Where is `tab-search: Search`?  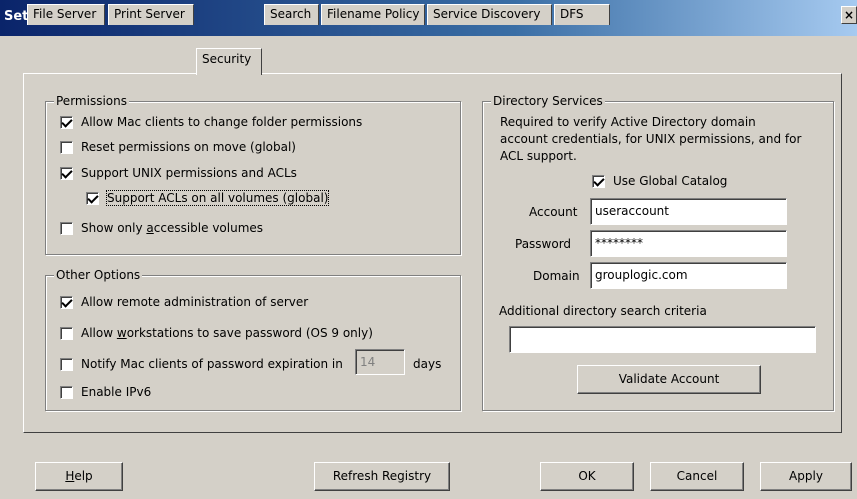
tab-search: Search is located at coordinates (291, 14).